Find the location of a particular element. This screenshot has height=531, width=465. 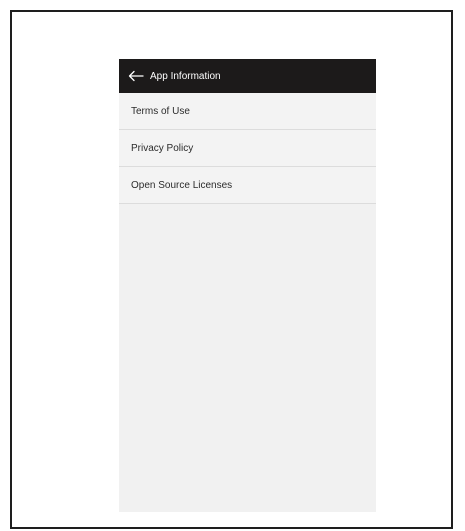

page-title: App Information is located at coordinates (185, 76).